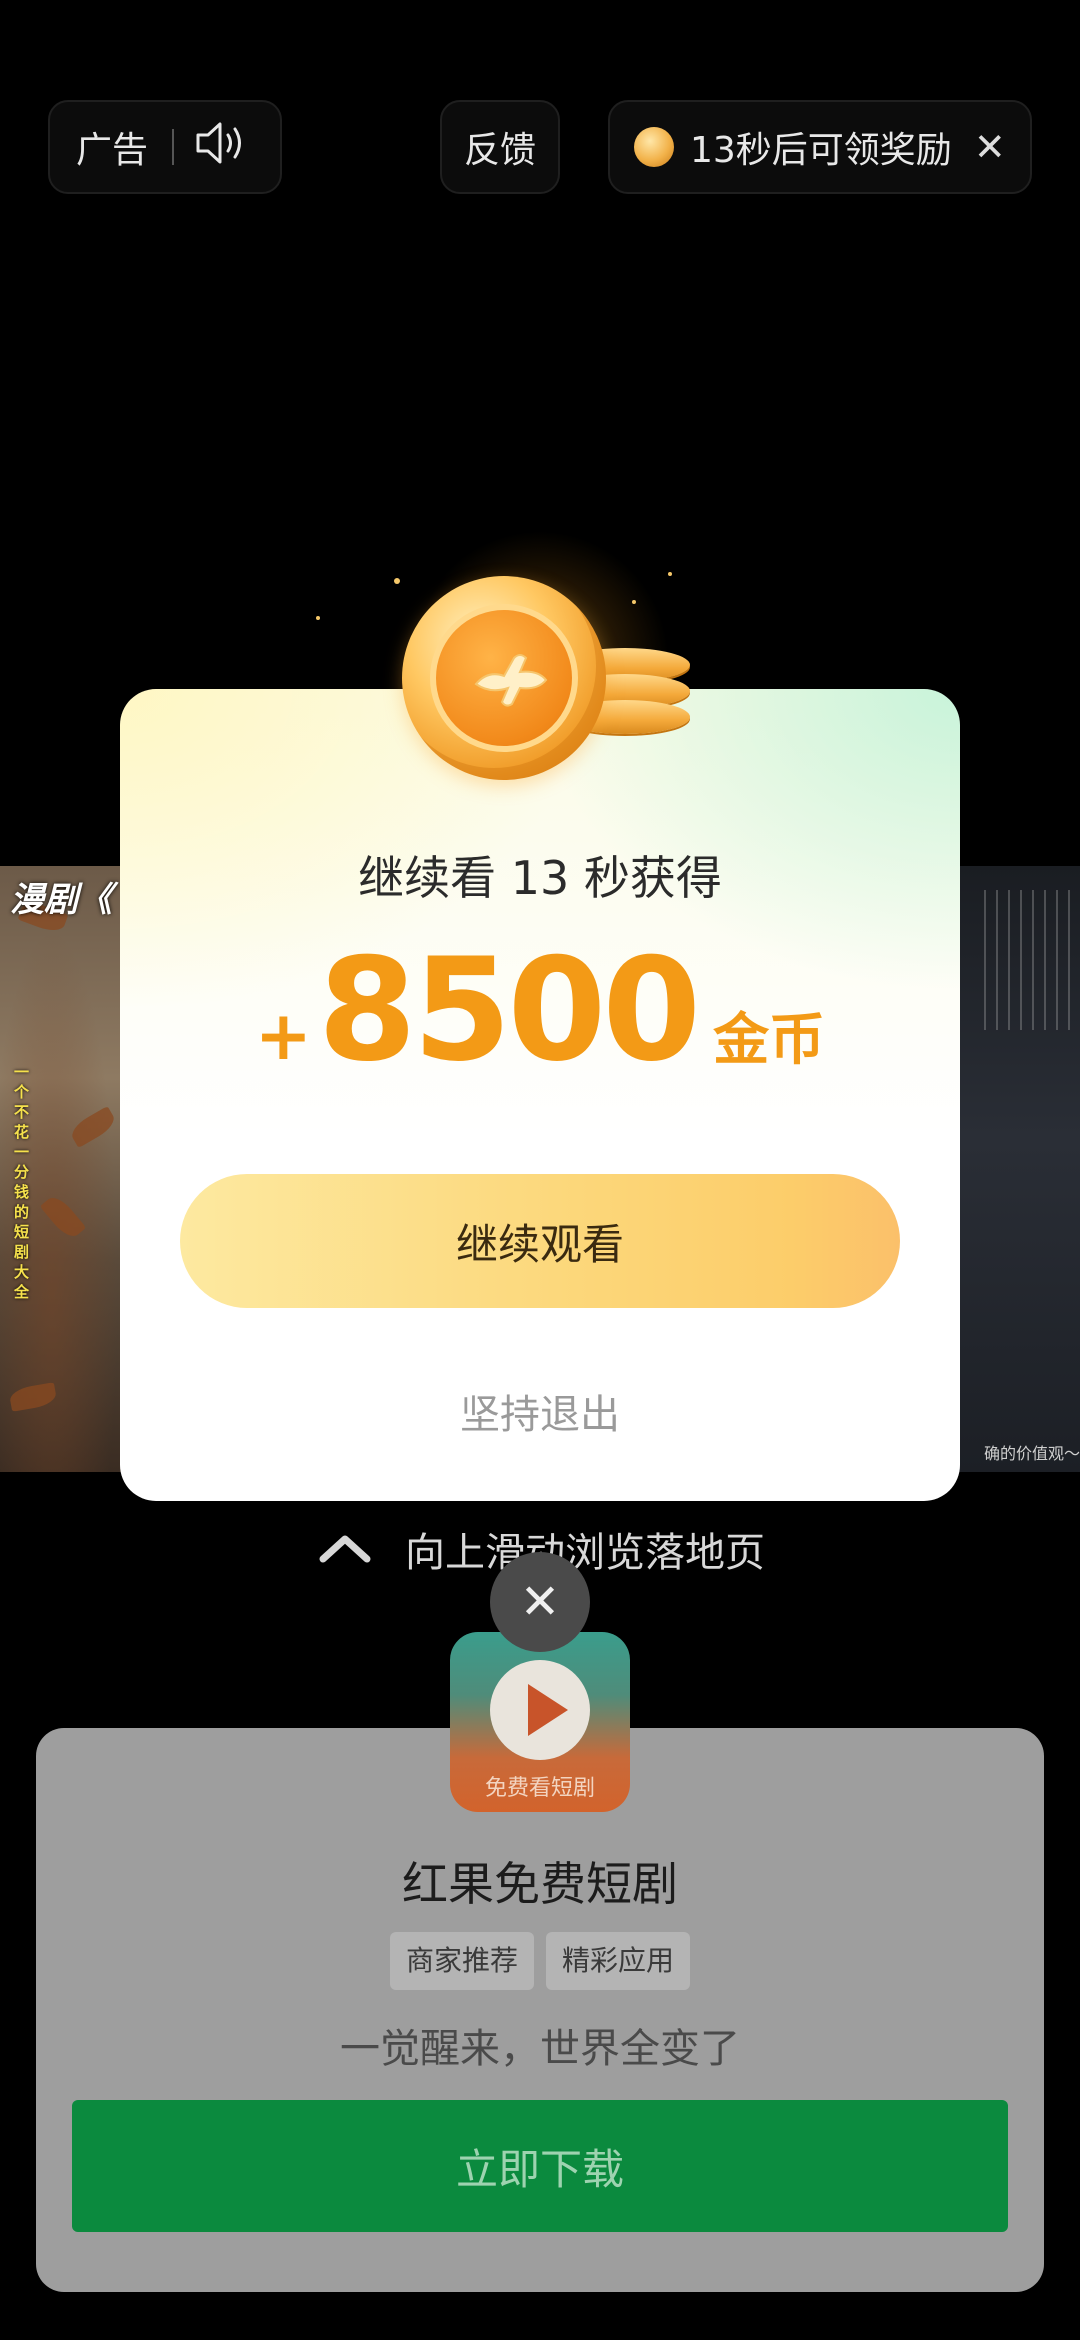  What do you see at coordinates (540, 2049) in the screenshot?
I see `app-slogan: 一觉醒来，世界全变了` at bounding box center [540, 2049].